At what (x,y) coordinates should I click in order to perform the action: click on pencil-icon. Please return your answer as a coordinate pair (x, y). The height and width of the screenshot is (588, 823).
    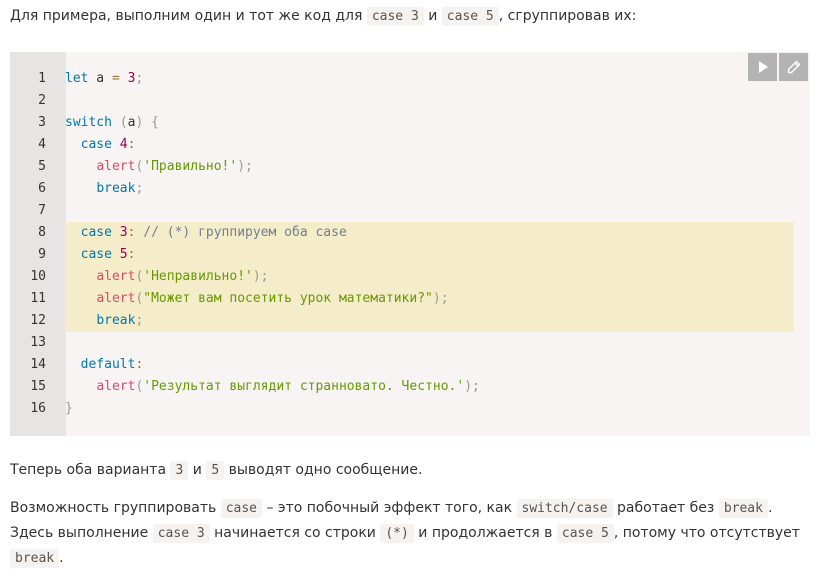
    Looking at the image, I should click on (793, 67).